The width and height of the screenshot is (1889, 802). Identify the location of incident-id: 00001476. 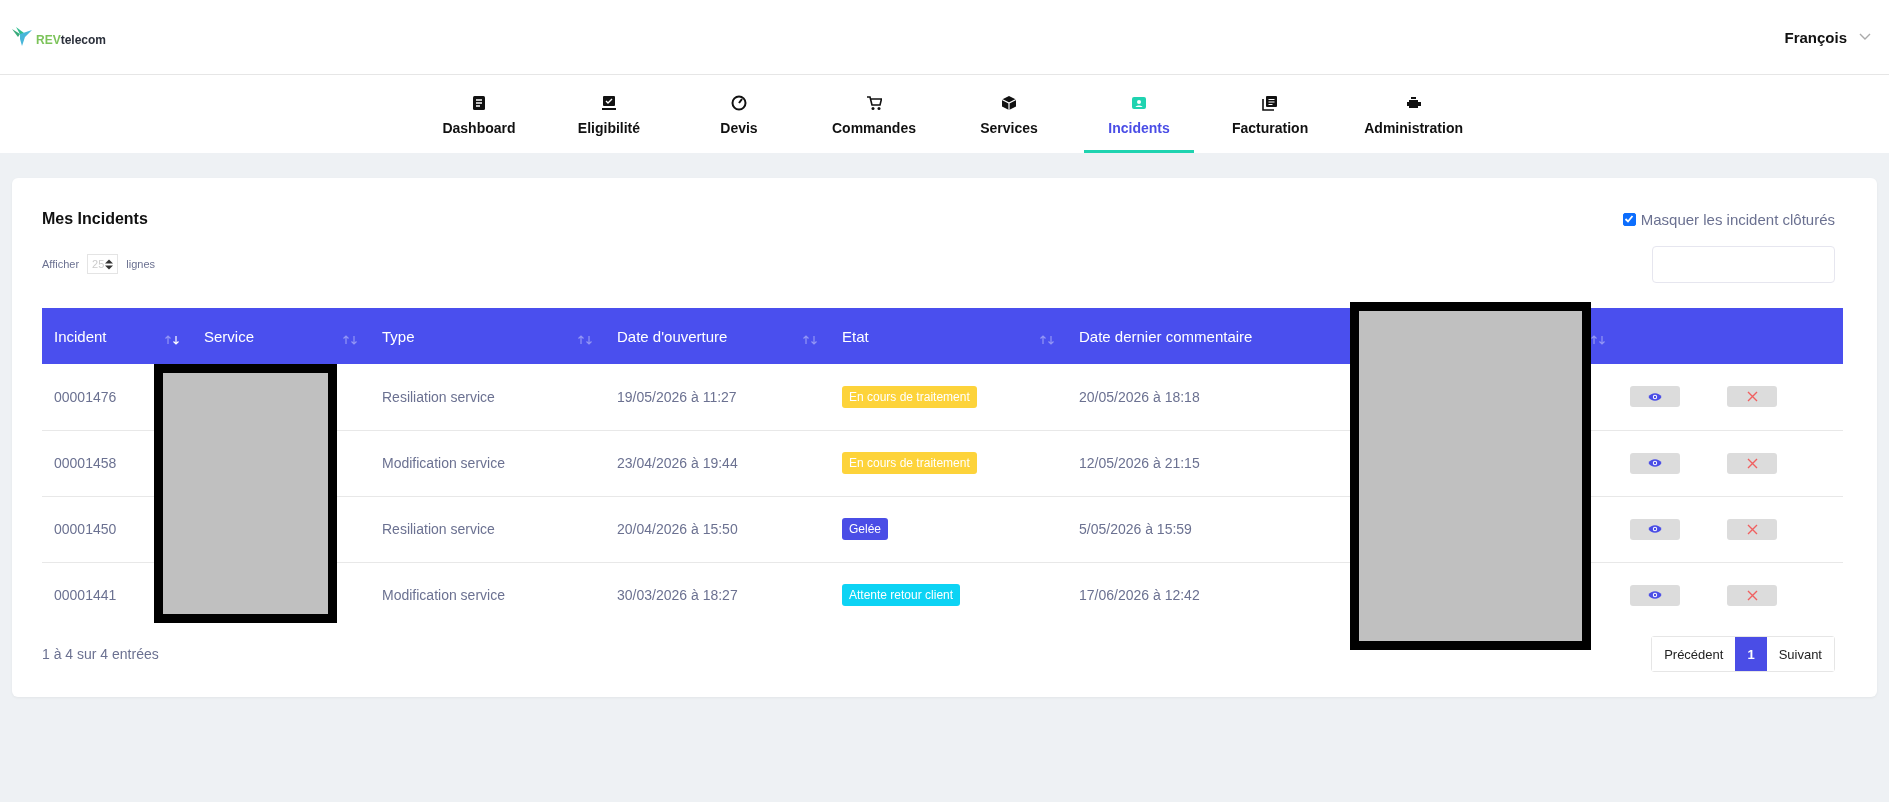
(85, 396).